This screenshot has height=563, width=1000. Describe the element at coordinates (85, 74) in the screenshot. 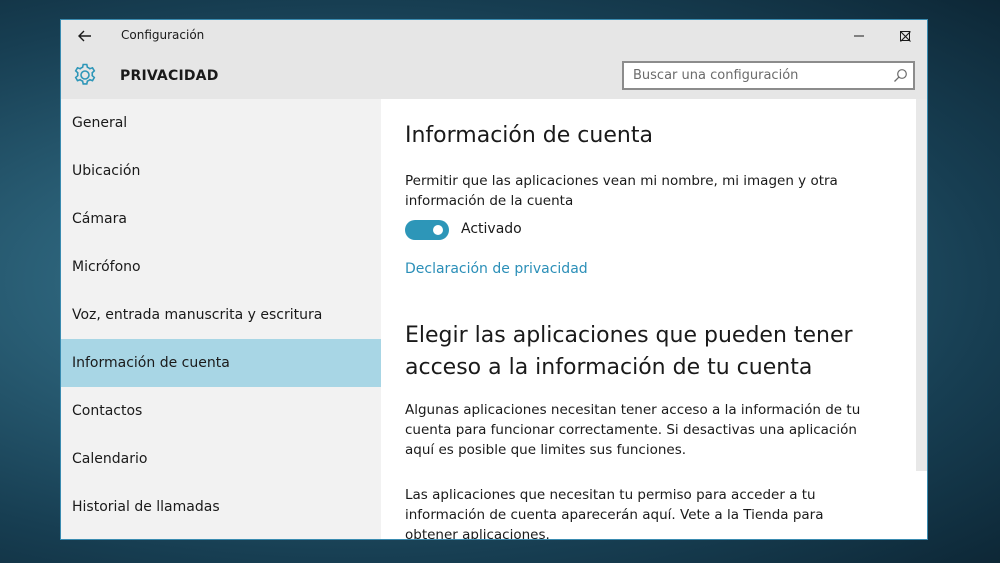

I see `gear-icon` at that location.